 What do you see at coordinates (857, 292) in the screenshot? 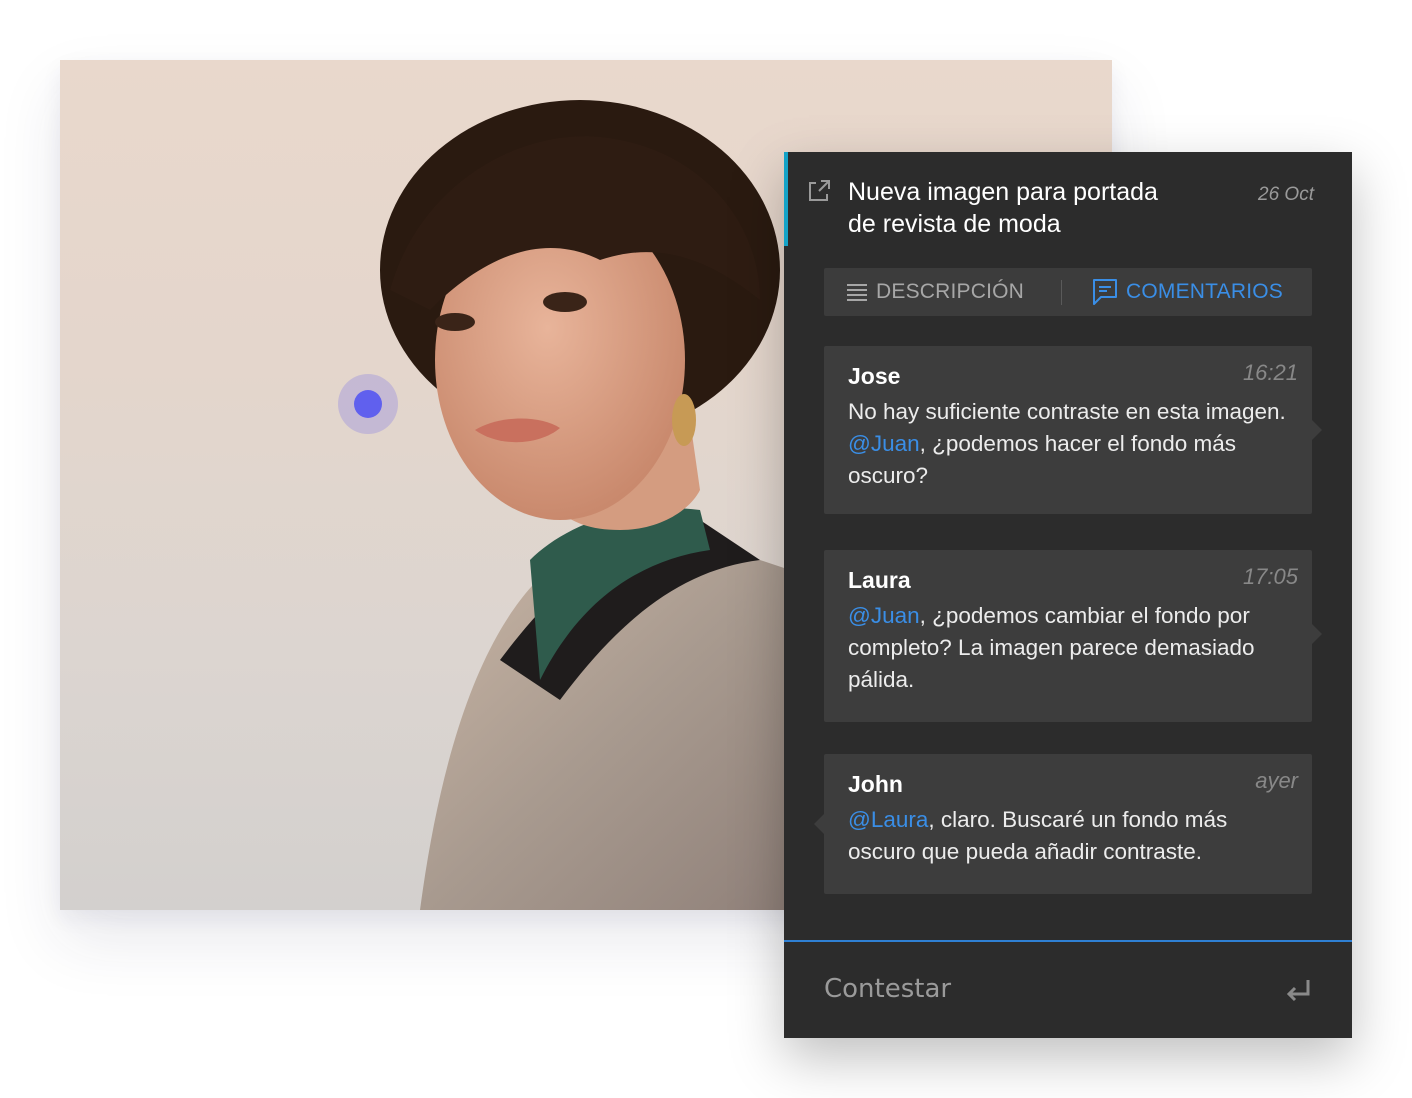
I see `lines-icon` at bounding box center [857, 292].